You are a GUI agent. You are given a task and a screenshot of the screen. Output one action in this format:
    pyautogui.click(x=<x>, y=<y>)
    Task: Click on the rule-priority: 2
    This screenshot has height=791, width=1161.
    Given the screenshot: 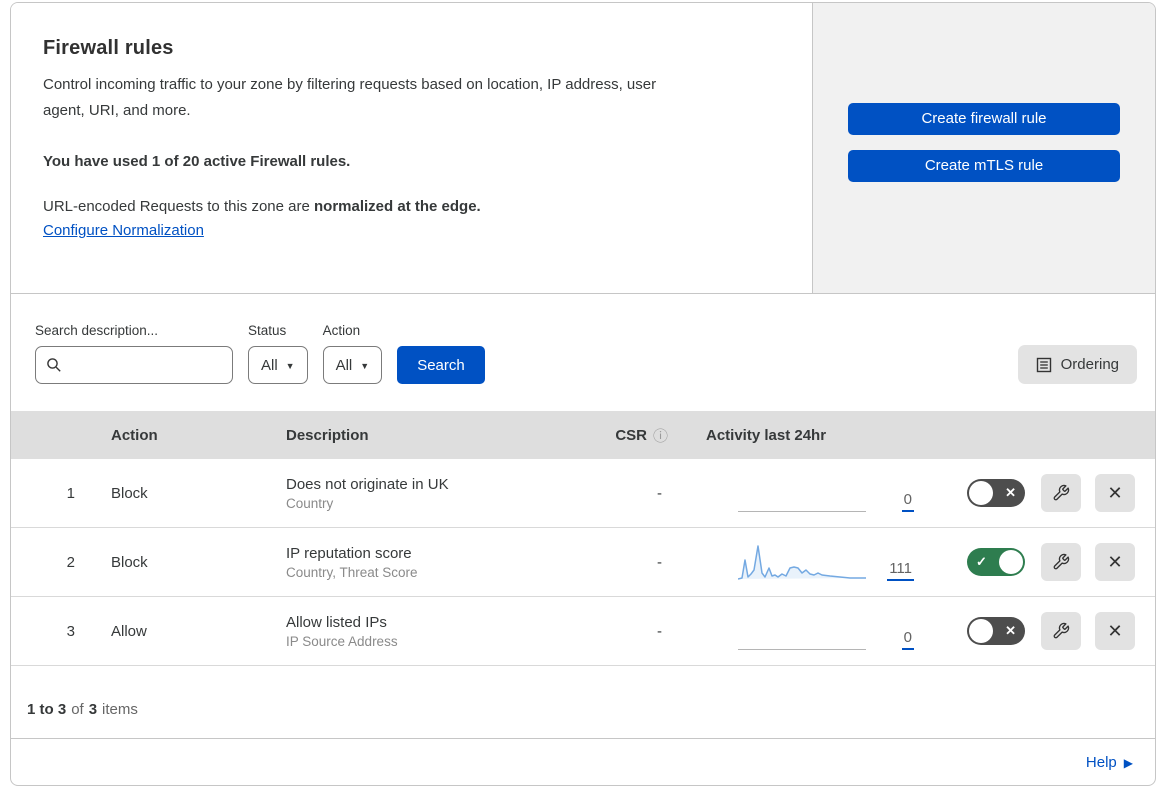 What is the action you would take?
    pyautogui.click(x=70, y=562)
    